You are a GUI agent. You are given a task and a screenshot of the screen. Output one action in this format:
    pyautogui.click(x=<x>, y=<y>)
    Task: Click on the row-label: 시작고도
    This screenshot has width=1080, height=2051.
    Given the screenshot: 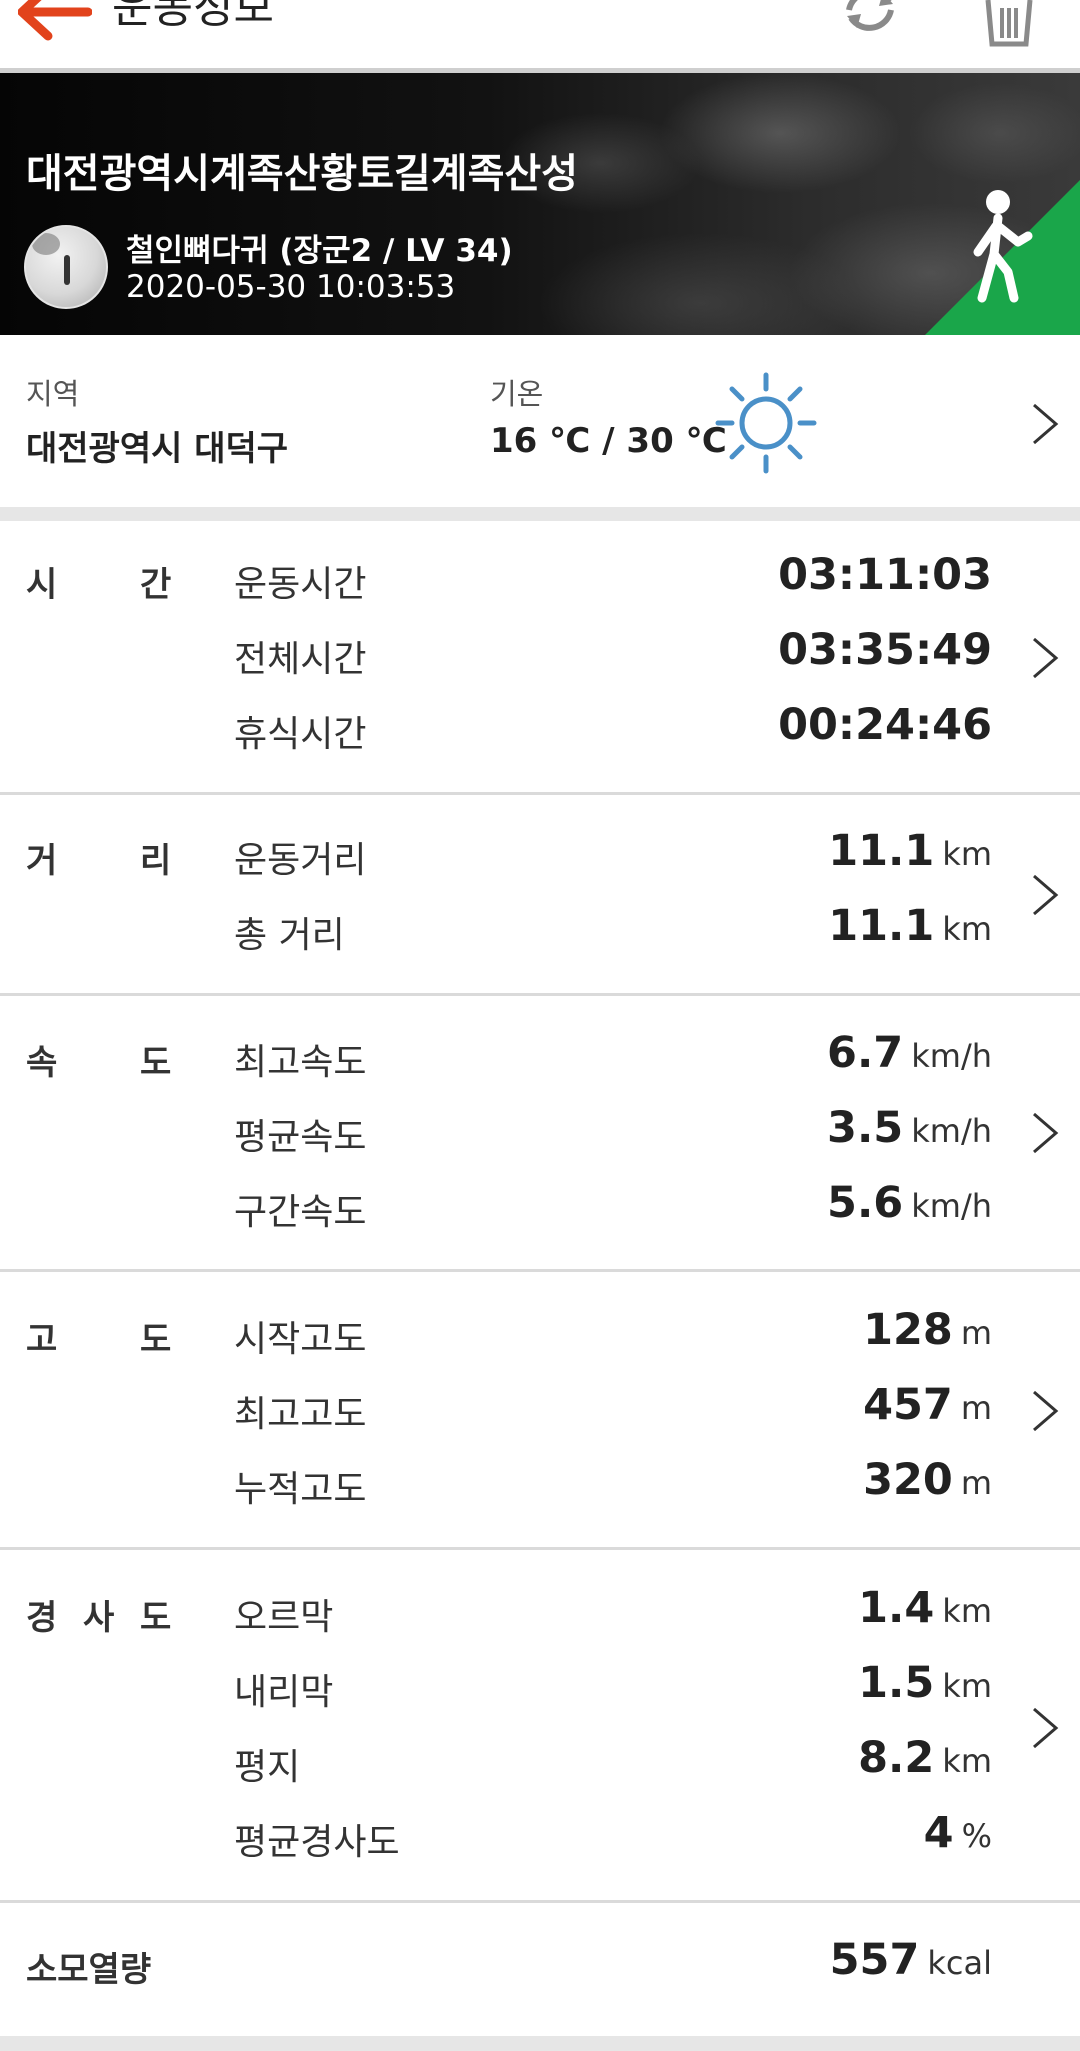 What is the action you would take?
    pyautogui.click(x=300, y=1339)
    